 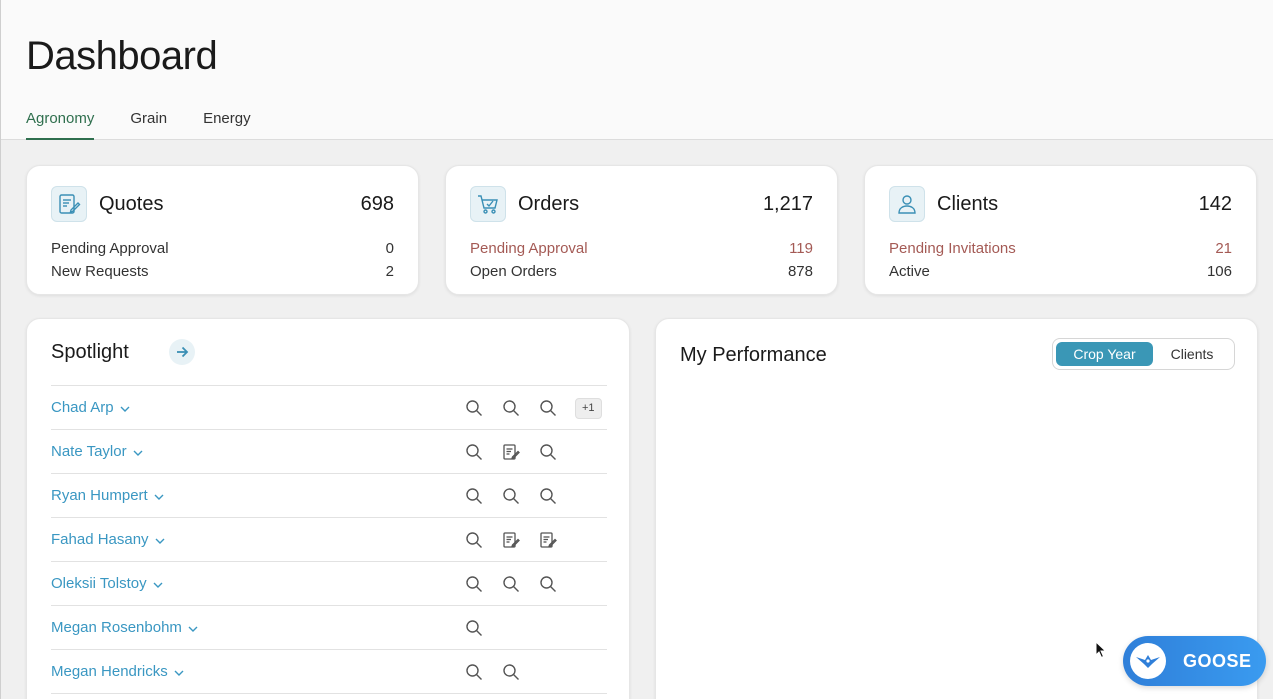 I want to click on page-title: Dashboard, so click(x=122, y=56).